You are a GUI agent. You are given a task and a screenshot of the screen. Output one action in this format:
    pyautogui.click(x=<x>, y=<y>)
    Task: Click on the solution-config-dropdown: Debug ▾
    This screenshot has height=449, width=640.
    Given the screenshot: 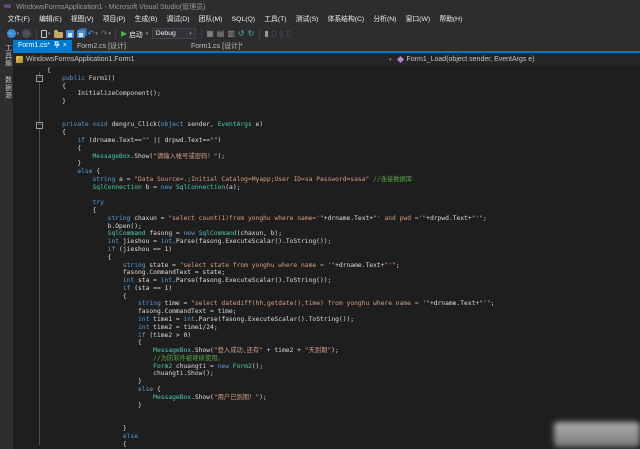 What is the action you would take?
    pyautogui.click(x=173, y=33)
    